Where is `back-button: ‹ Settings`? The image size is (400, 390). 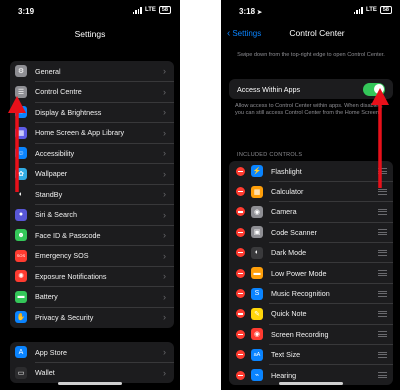 back-button: ‹ Settings is located at coordinates (244, 33).